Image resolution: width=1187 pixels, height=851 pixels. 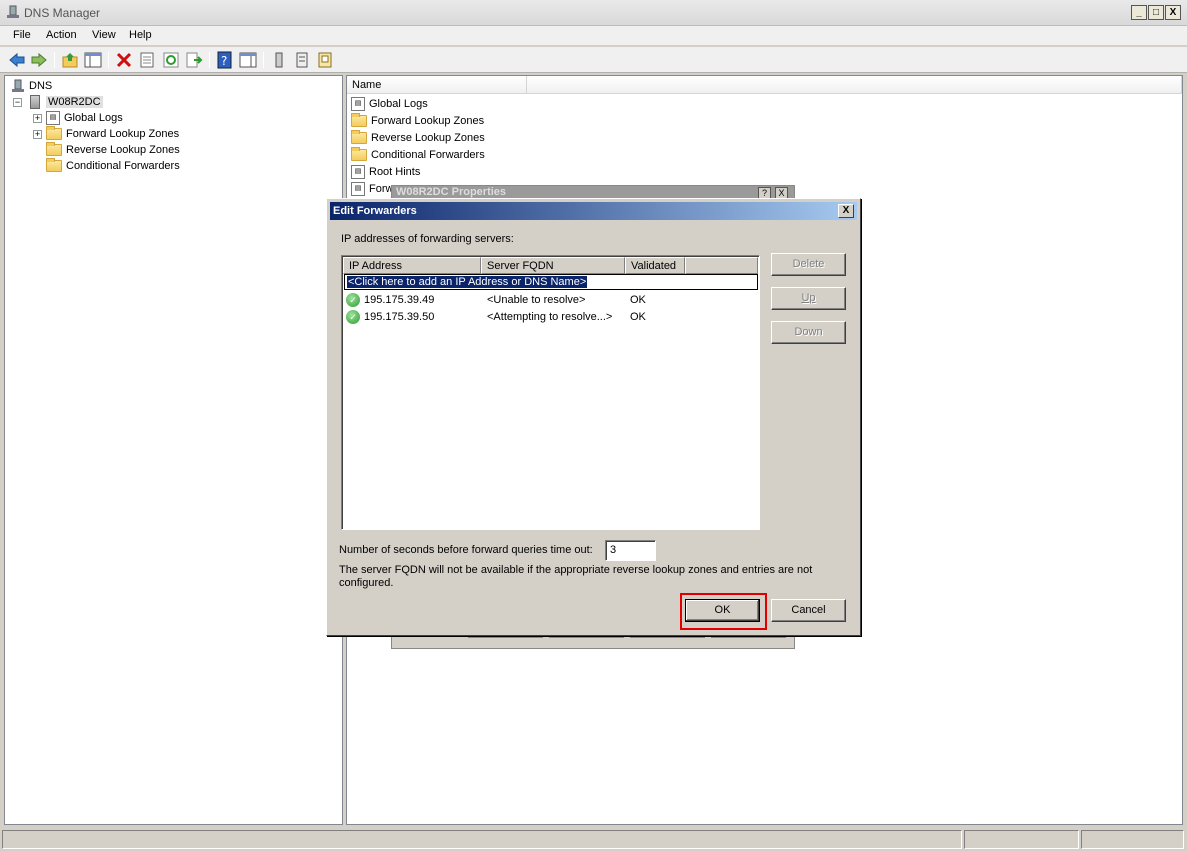 I want to click on column-header-ip-address: IP Address, so click(x=412, y=265).